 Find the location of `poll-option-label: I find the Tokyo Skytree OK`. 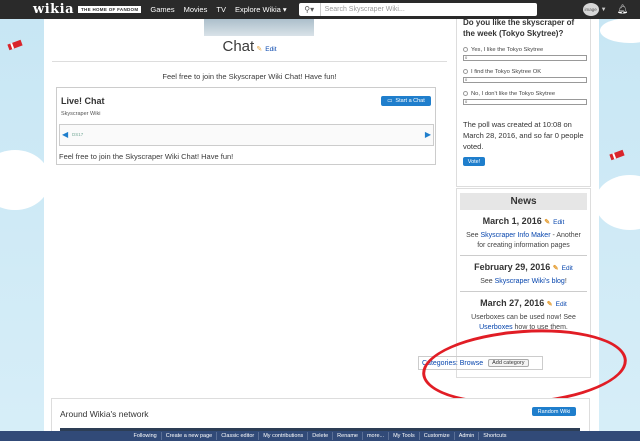

poll-option-label: I find the Tokyo Skytree OK is located at coordinates (506, 72).